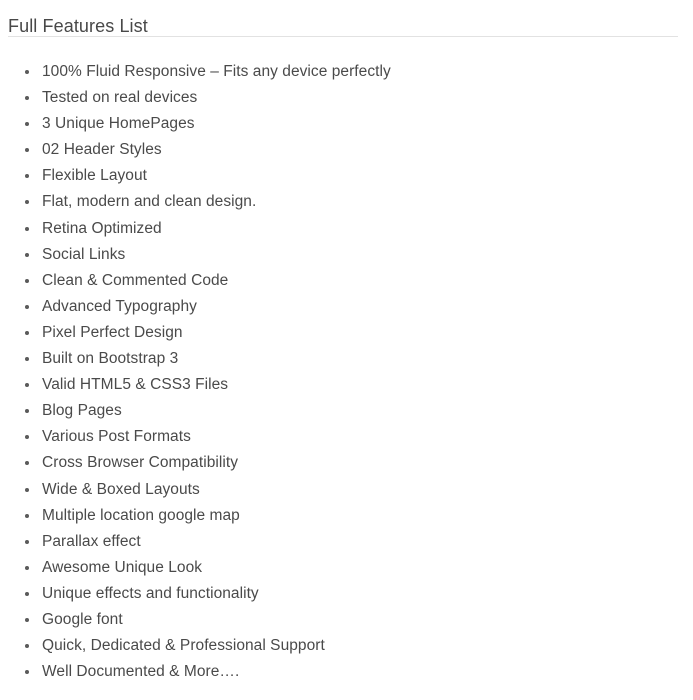 The height and width of the screenshot is (700, 693). Describe the element at coordinates (91, 541) in the screenshot. I see `list-item-label: Parallax effect` at that location.